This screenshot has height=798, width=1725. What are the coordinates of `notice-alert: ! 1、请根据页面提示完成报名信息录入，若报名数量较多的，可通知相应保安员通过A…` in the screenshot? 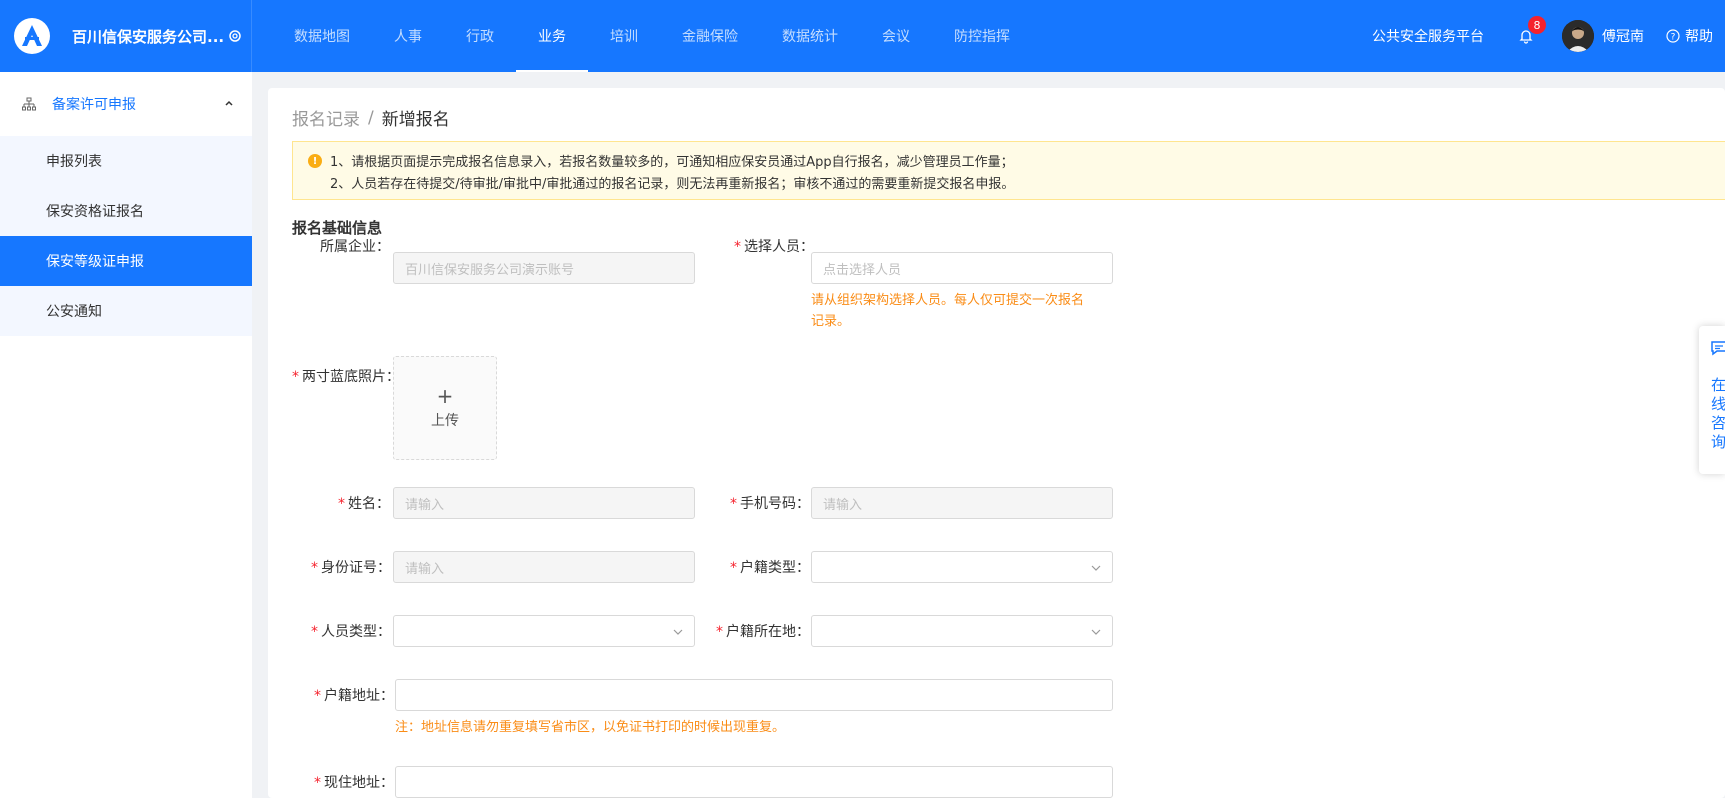 It's located at (1008, 170).